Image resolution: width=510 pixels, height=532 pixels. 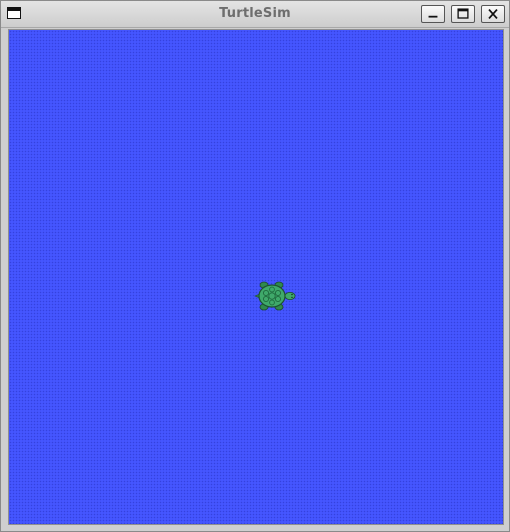 I want to click on maximize-icon, so click(x=463, y=13).